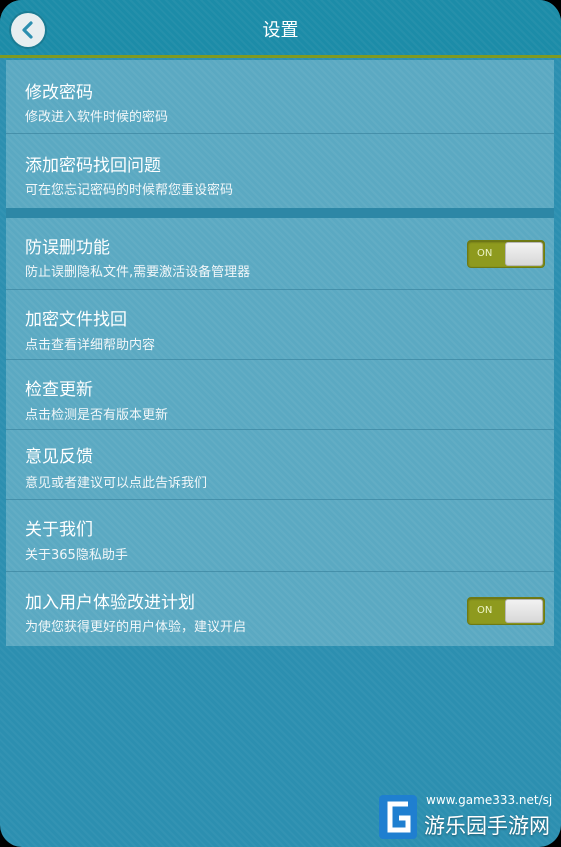 Image resolution: width=561 pixels, height=847 pixels. I want to click on encrypted-file-recovery-item: 加密文件找回 点击查看详细帮助内容, so click(280, 325).